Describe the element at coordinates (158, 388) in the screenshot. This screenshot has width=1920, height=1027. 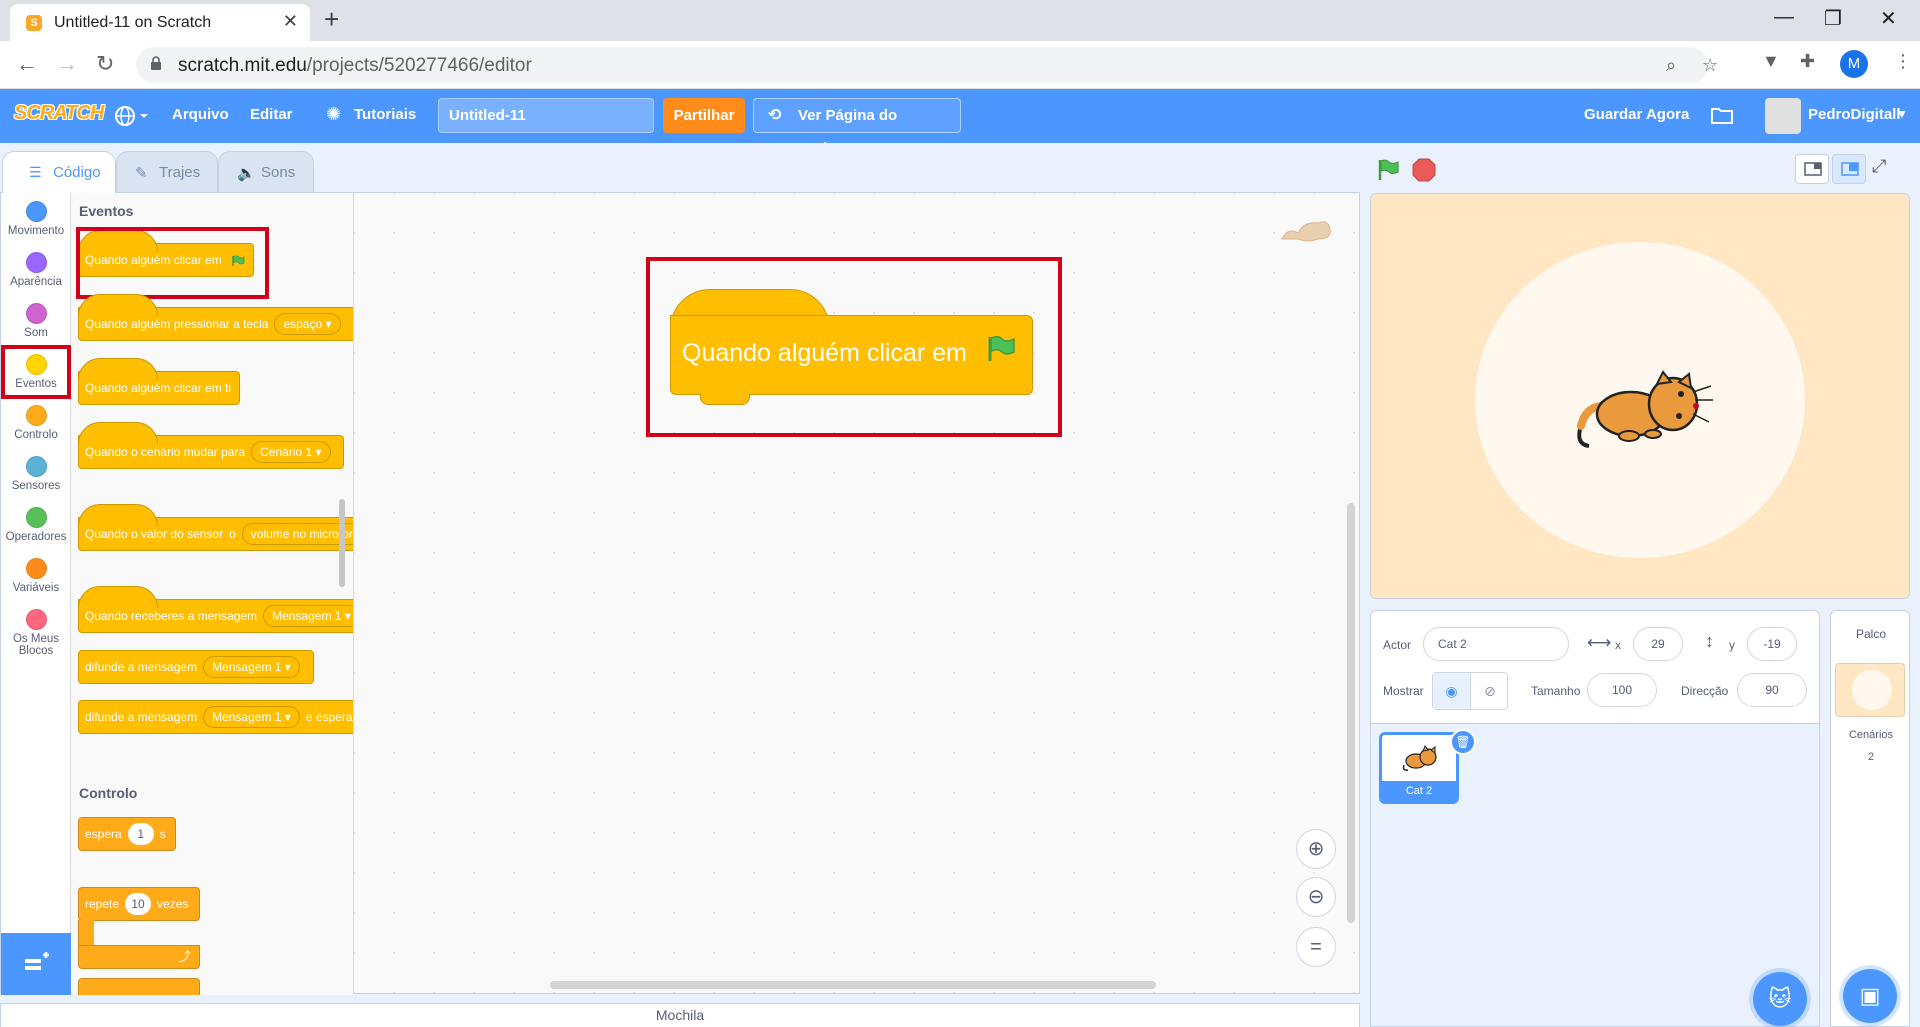
I see `block-label: Quando alguém clicar em ti` at that location.